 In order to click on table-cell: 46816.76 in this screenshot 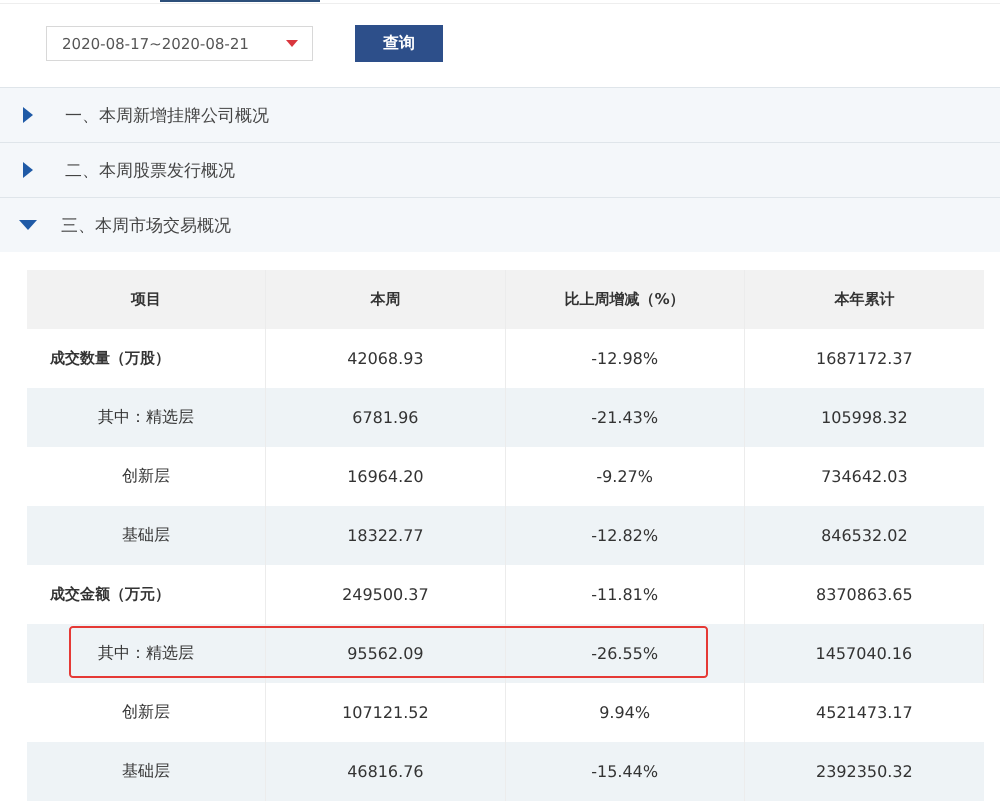, I will do `click(386, 771)`.